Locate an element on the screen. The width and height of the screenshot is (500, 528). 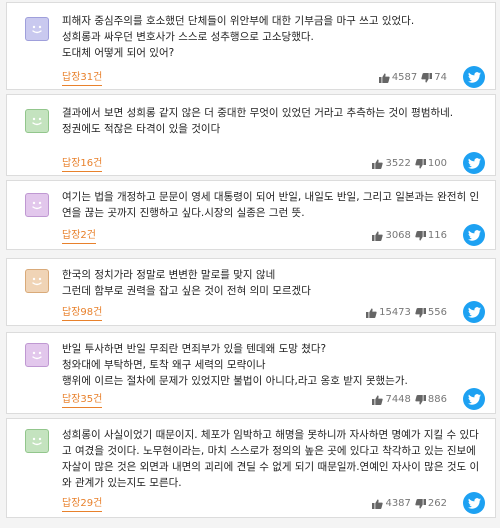
dislike-button: 556 is located at coordinates (431, 312).